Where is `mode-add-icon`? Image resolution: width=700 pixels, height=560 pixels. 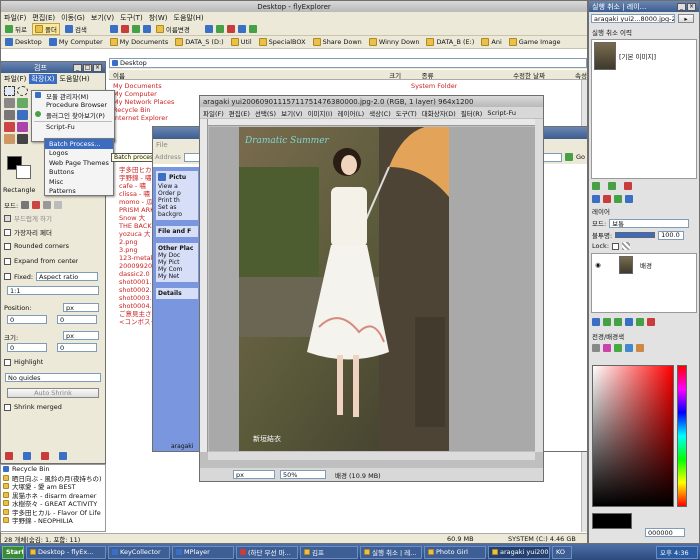 mode-add-icon is located at coordinates (36, 205).